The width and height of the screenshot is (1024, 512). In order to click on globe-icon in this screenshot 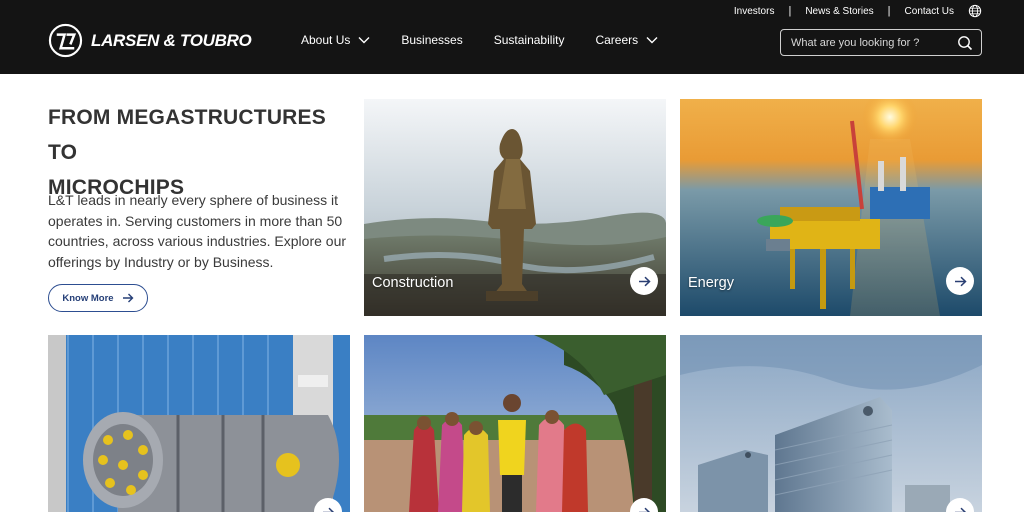, I will do `click(975, 11)`.